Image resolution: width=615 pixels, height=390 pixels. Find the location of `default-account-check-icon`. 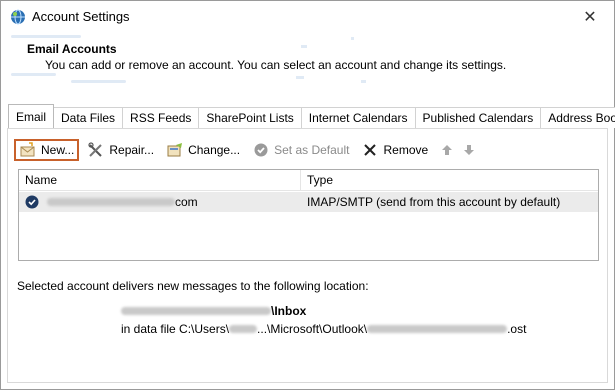

default-account-check-icon is located at coordinates (32, 202).